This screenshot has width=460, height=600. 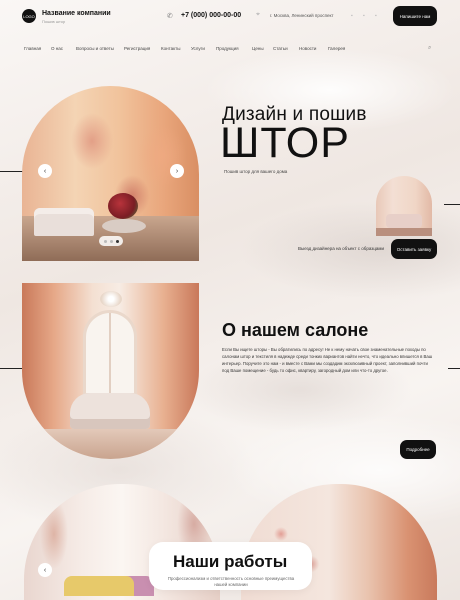 What do you see at coordinates (137, 48) in the screenshot?
I see `nav-item-registration: Регистрация` at bounding box center [137, 48].